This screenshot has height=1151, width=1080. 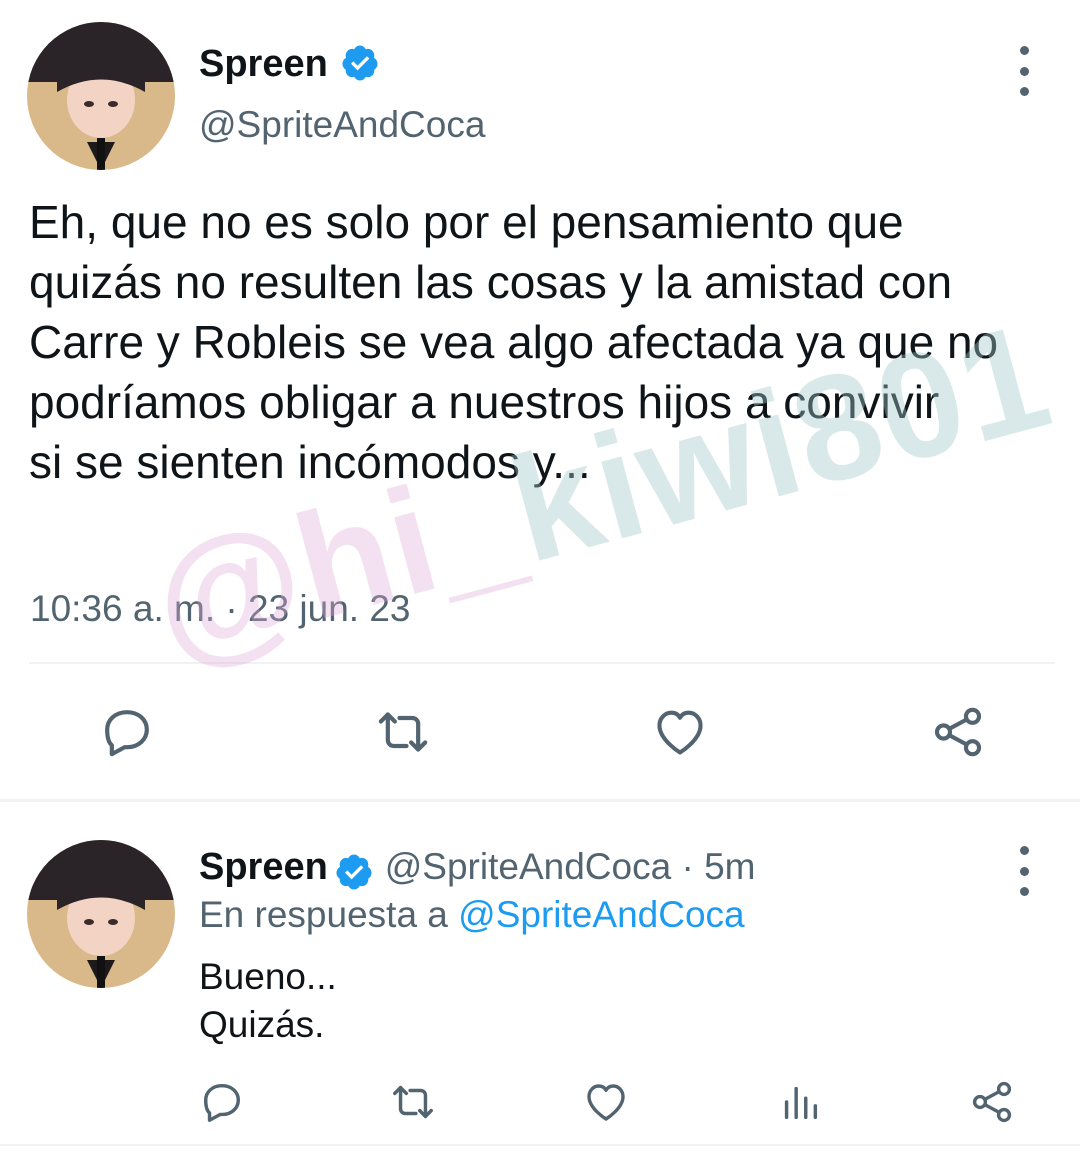 What do you see at coordinates (729, 866) in the screenshot?
I see `reply-time: 5m` at bounding box center [729, 866].